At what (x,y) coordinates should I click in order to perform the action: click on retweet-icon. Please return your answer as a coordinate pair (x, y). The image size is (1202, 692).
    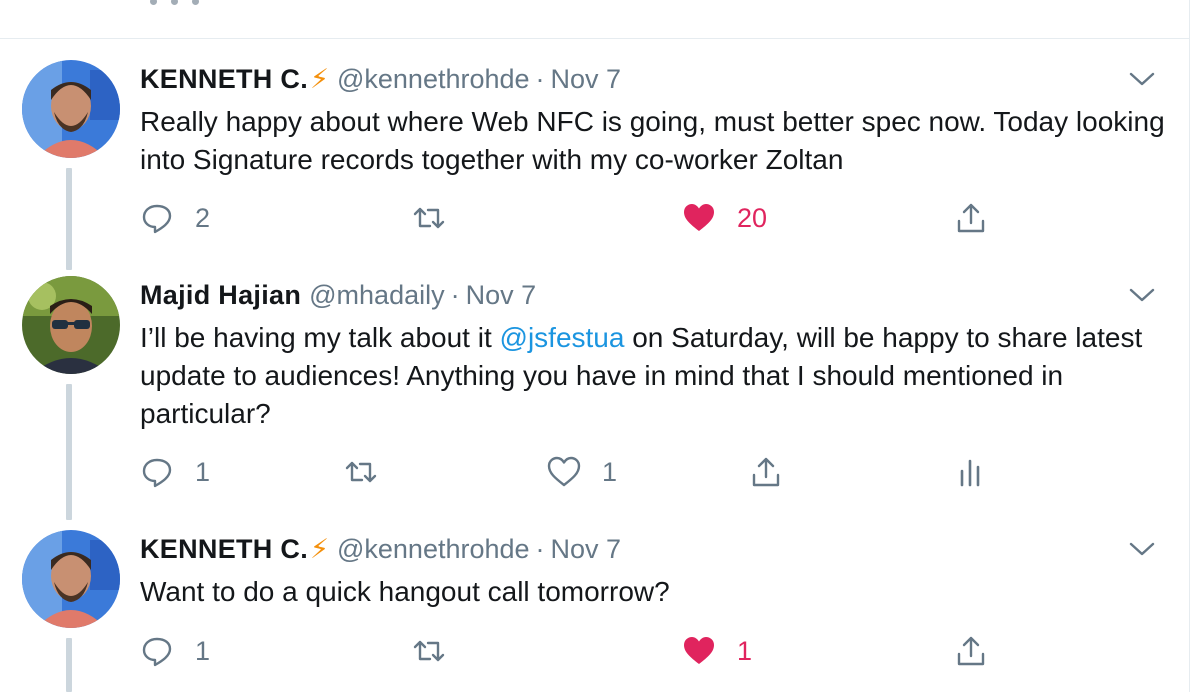
    Looking at the image, I should click on (429, 651).